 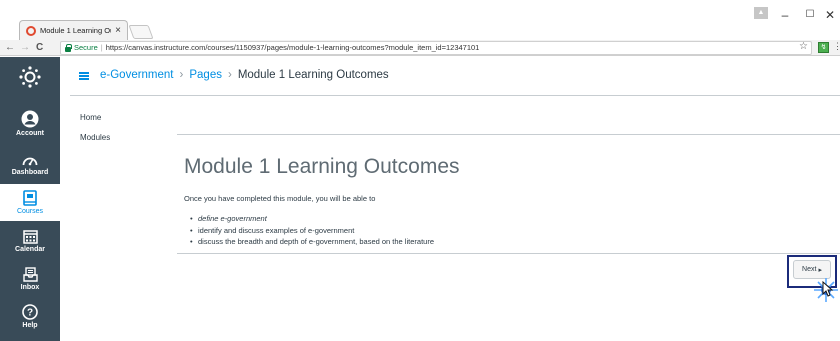 What do you see at coordinates (820, 270) in the screenshot?
I see `chevron-right-icon: ▸` at bounding box center [820, 270].